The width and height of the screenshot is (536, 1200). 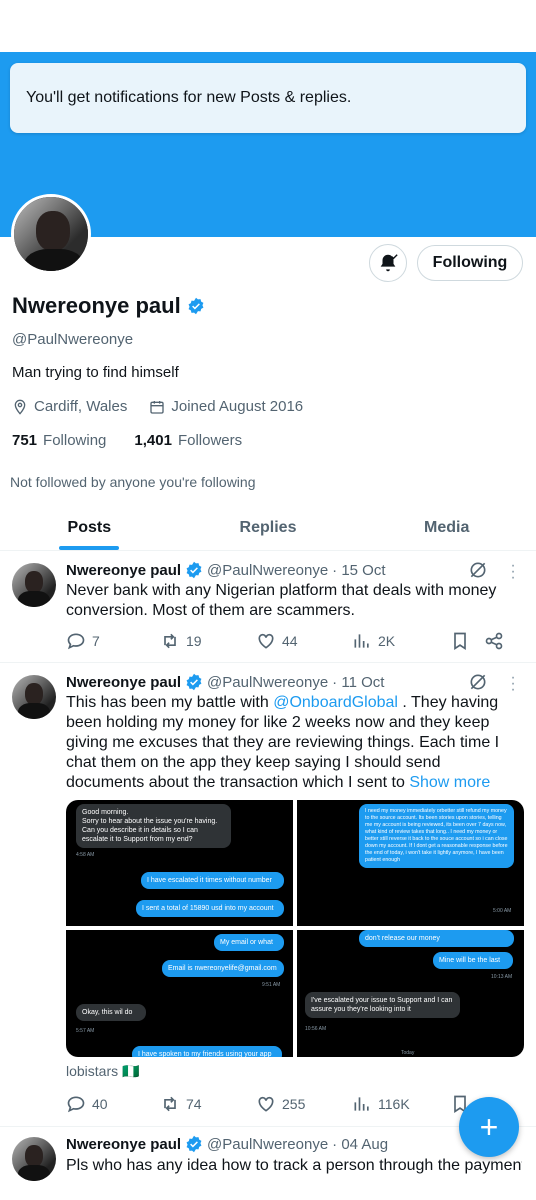 I want to click on chat-bubble: Mine will be the last, so click(x=473, y=960).